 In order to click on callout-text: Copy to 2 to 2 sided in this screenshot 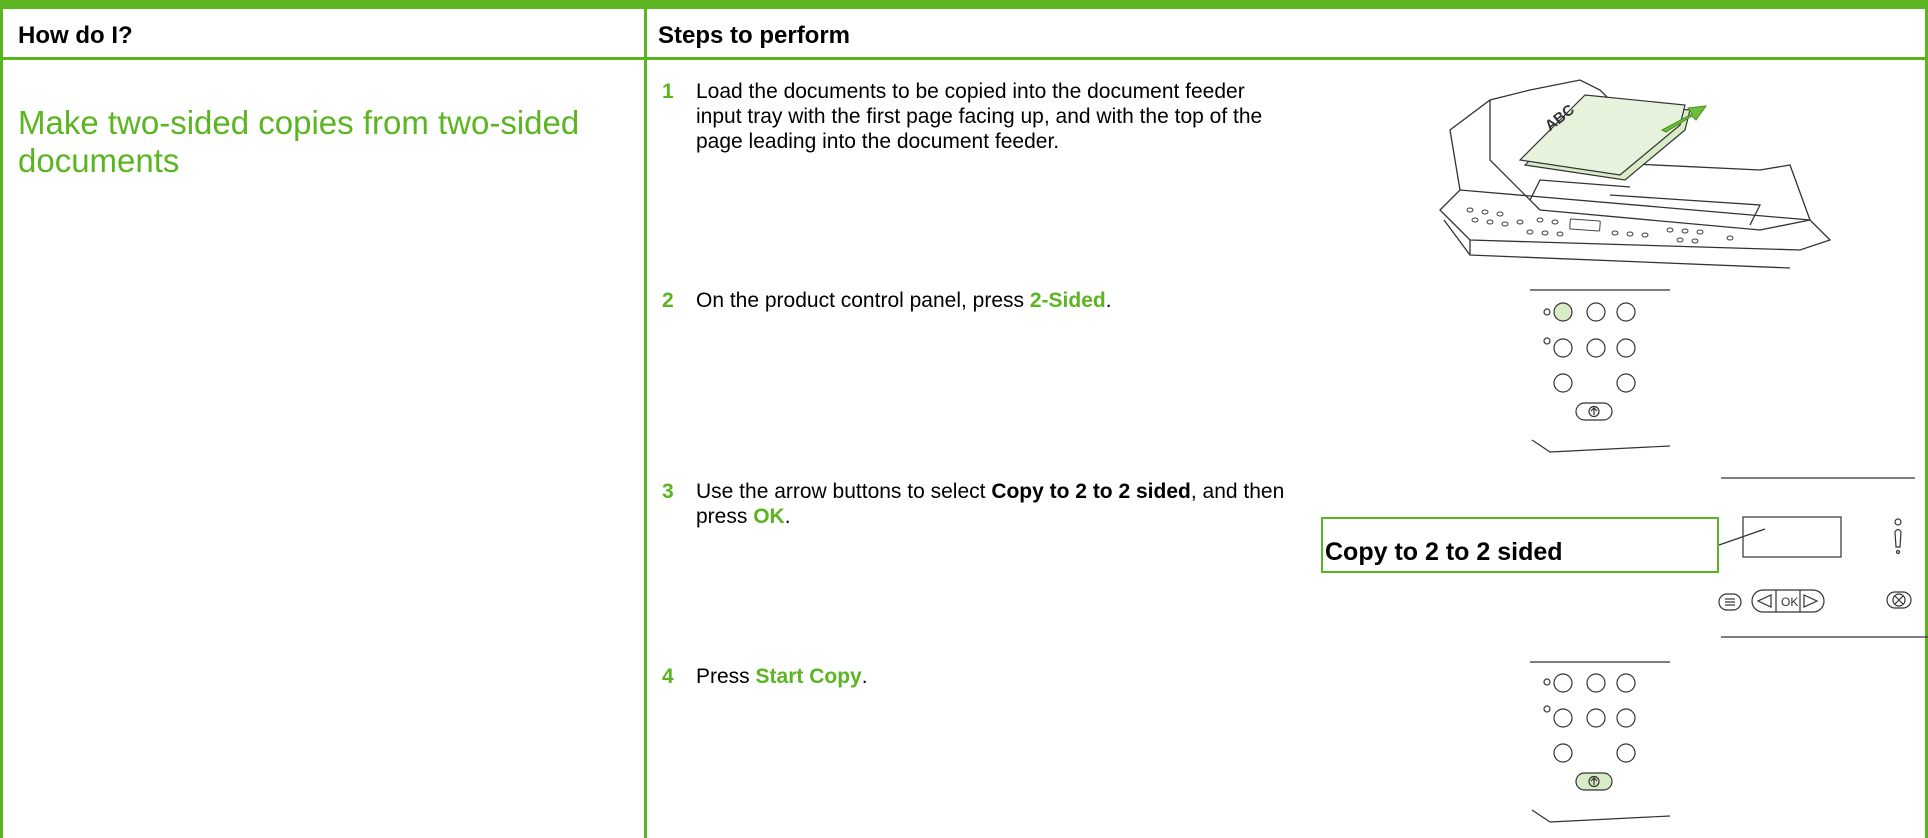, I will do `click(1444, 552)`.